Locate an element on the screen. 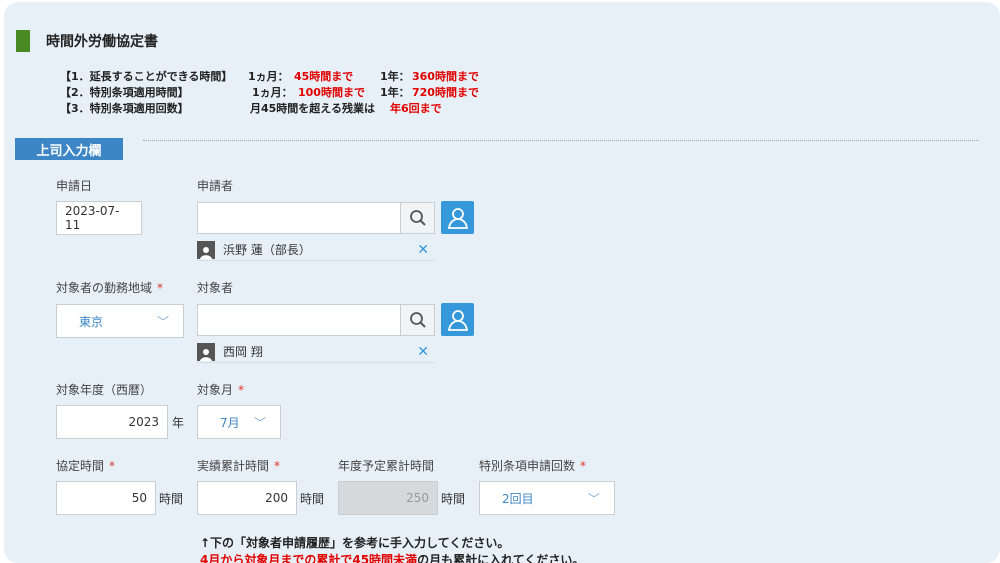 The height and width of the screenshot is (563, 1000). rule-yearly-value: 360時間まで is located at coordinates (445, 76).